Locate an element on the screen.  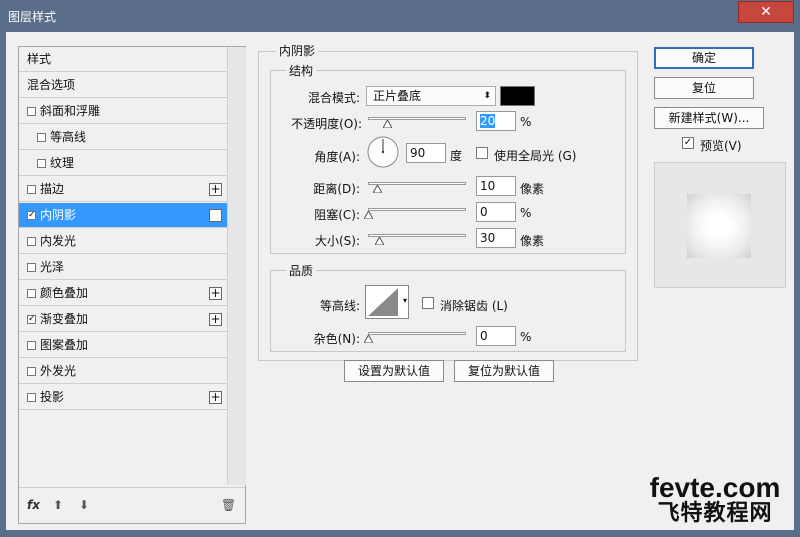
list-item: 斜面和浮雕 is located at coordinates (123, 111).